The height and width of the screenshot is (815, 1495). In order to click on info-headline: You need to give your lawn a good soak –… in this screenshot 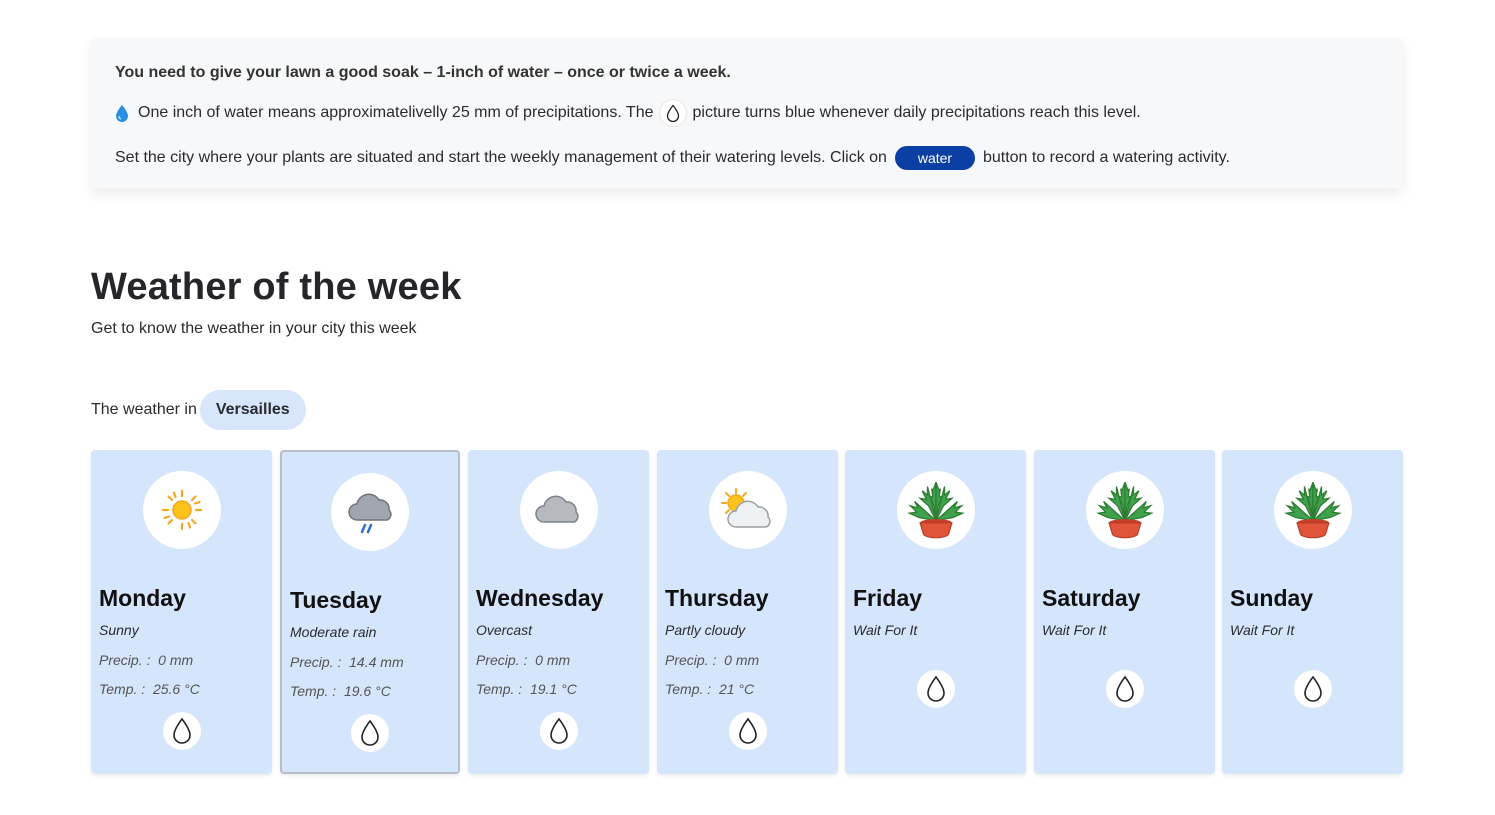, I will do `click(423, 72)`.